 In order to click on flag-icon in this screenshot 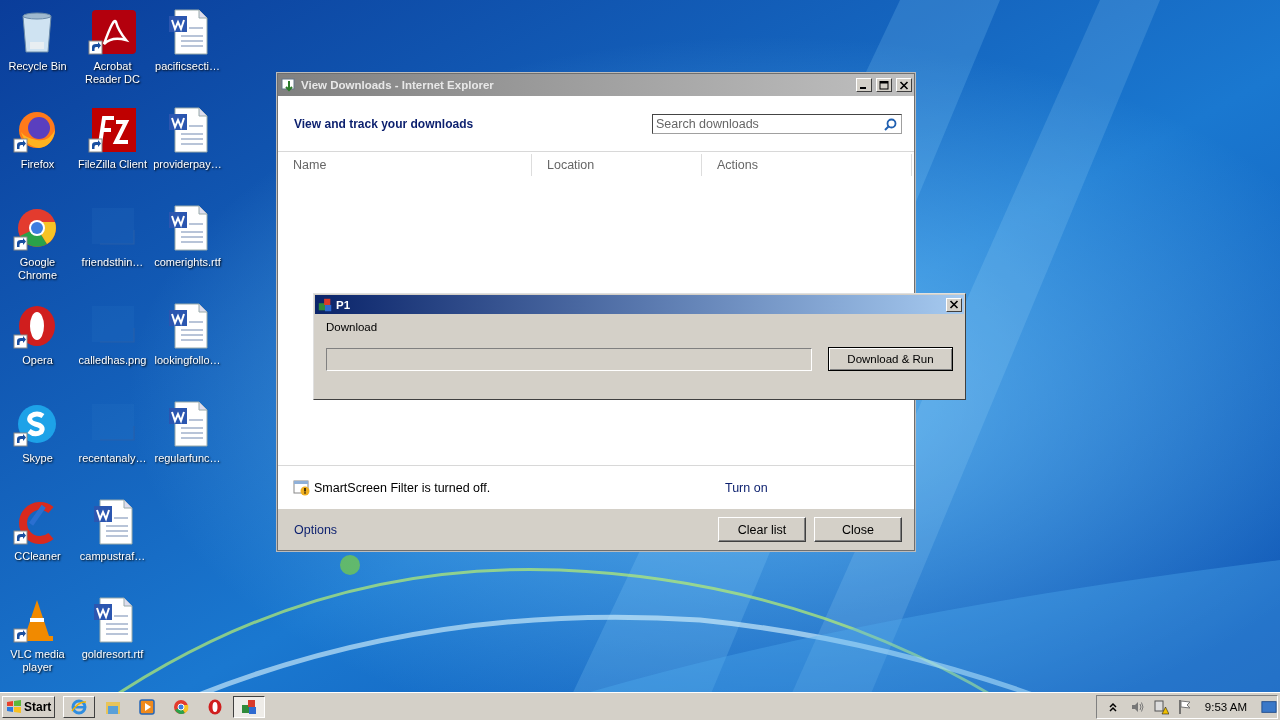, I will do `click(1184, 706)`.